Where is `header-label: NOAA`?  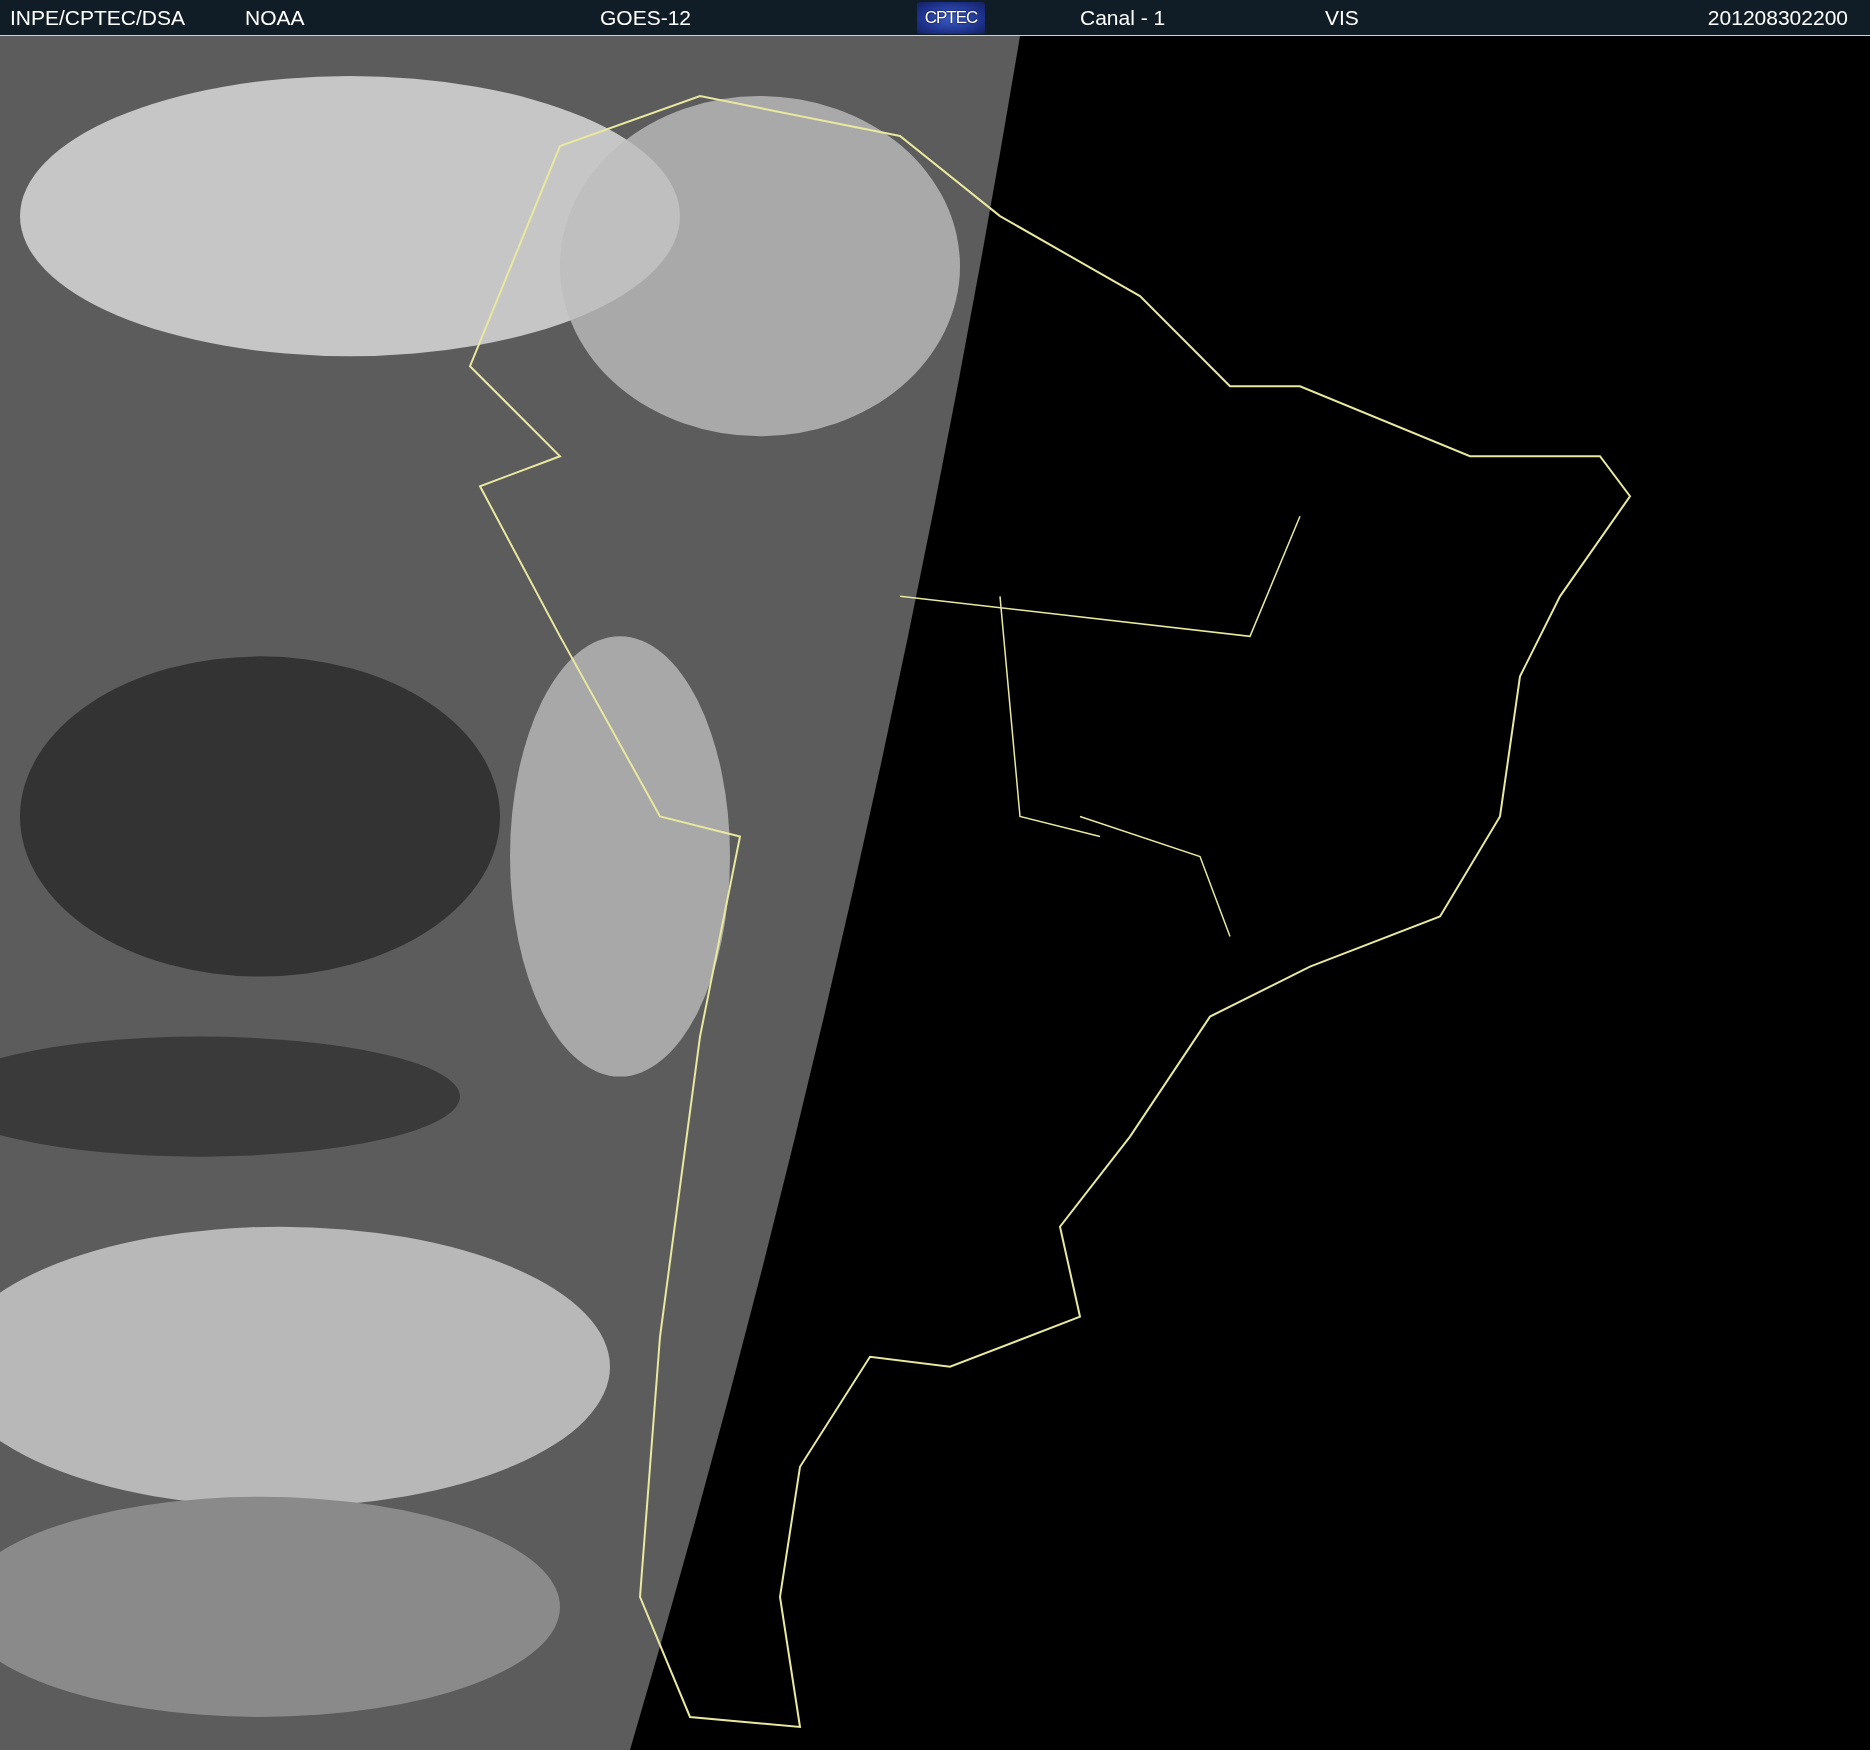 header-label: NOAA is located at coordinates (275, 17).